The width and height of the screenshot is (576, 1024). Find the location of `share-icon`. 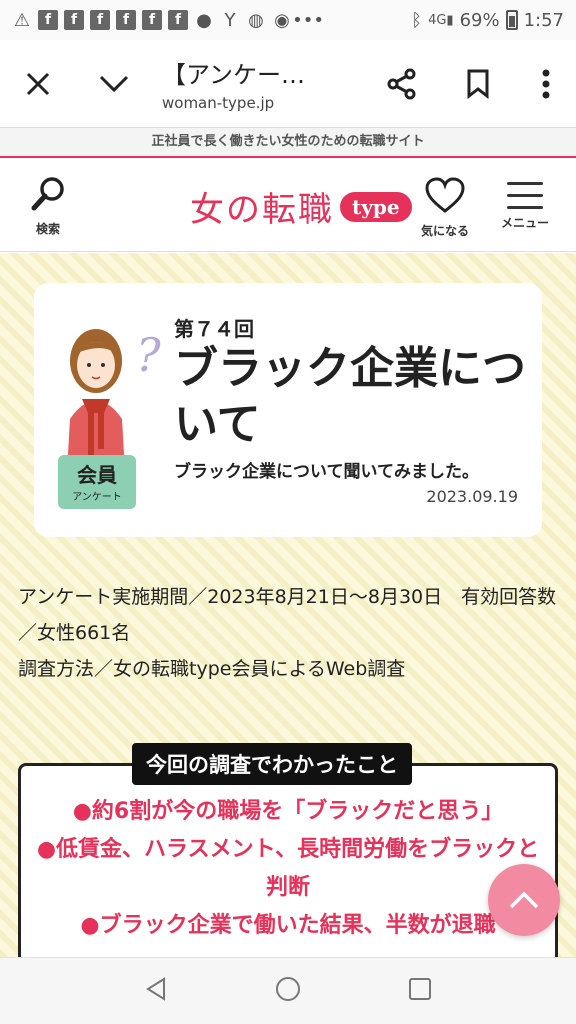

share-icon is located at coordinates (401, 83).